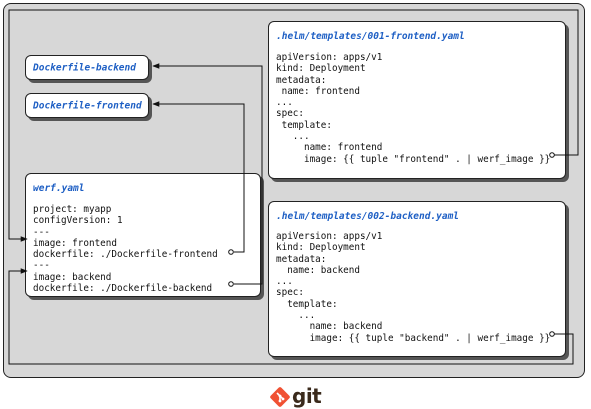 The width and height of the screenshot is (591, 409). Describe the element at coordinates (198, 177) in the screenshot. I see `dockerfile-frontend-connector` at that location.